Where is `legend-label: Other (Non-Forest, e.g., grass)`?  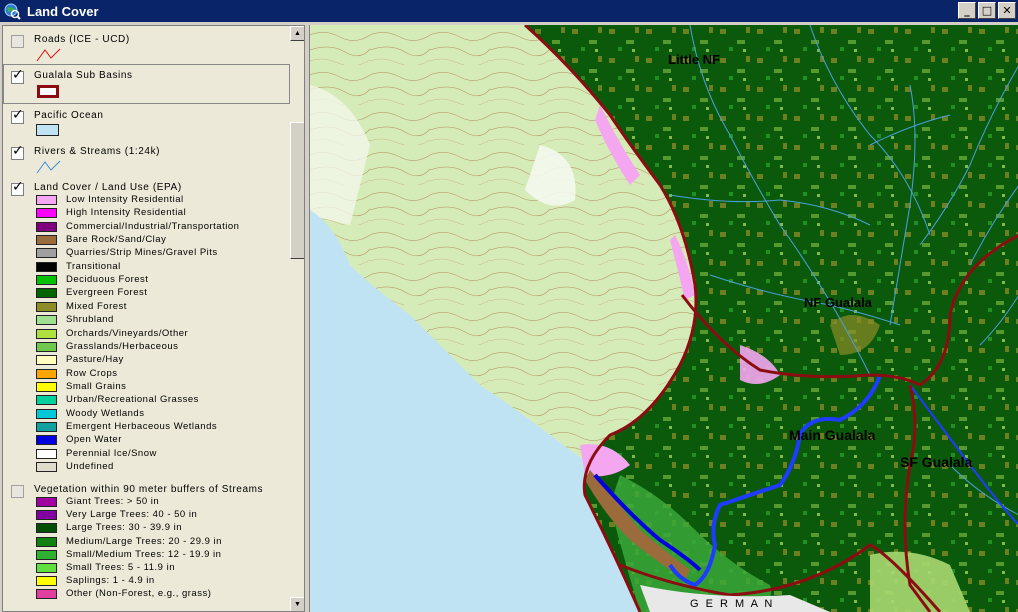
legend-label: Other (Non-Forest, e.g., grass) is located at coordinates (139, 594).